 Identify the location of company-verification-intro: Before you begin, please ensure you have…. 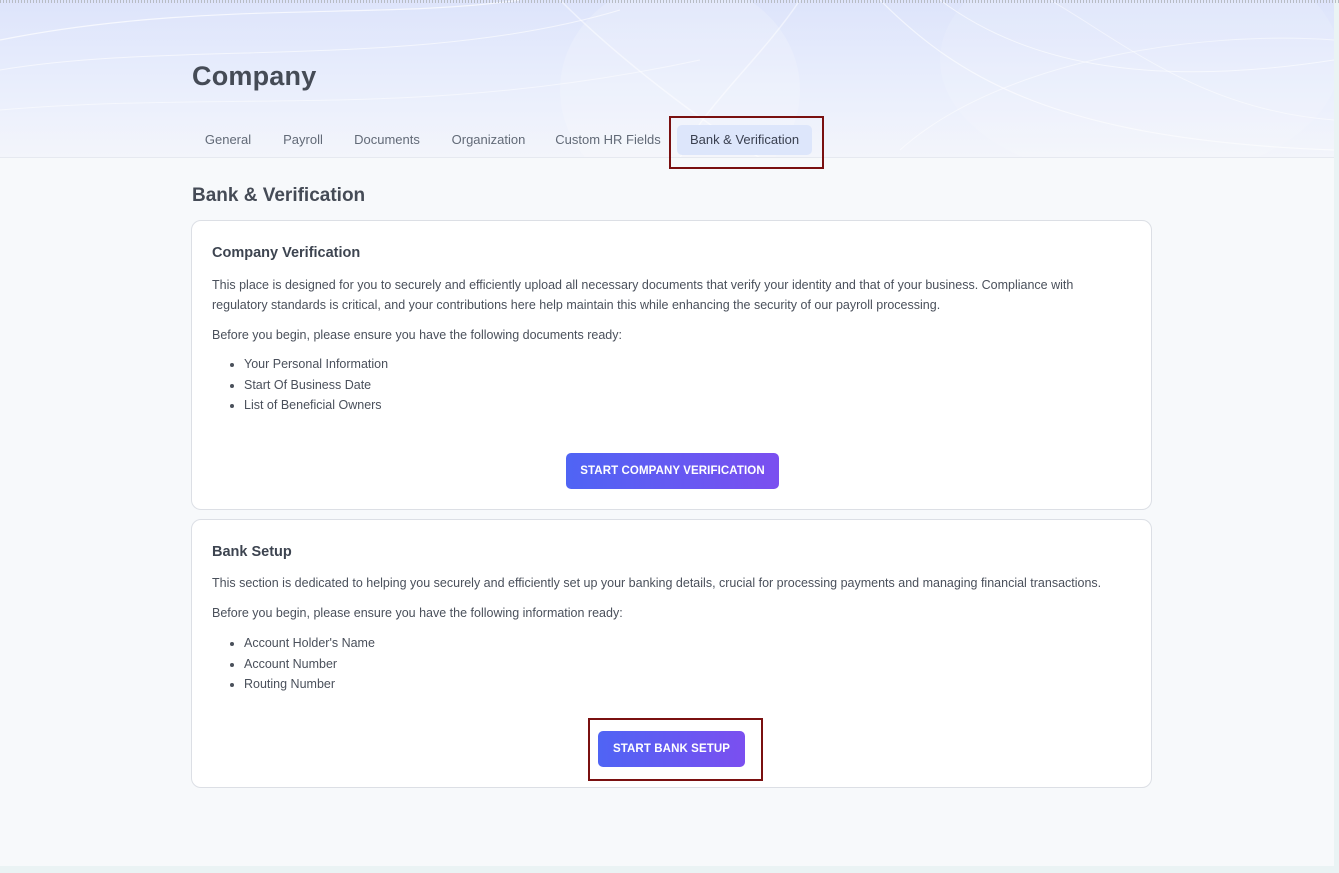
(417, 335).